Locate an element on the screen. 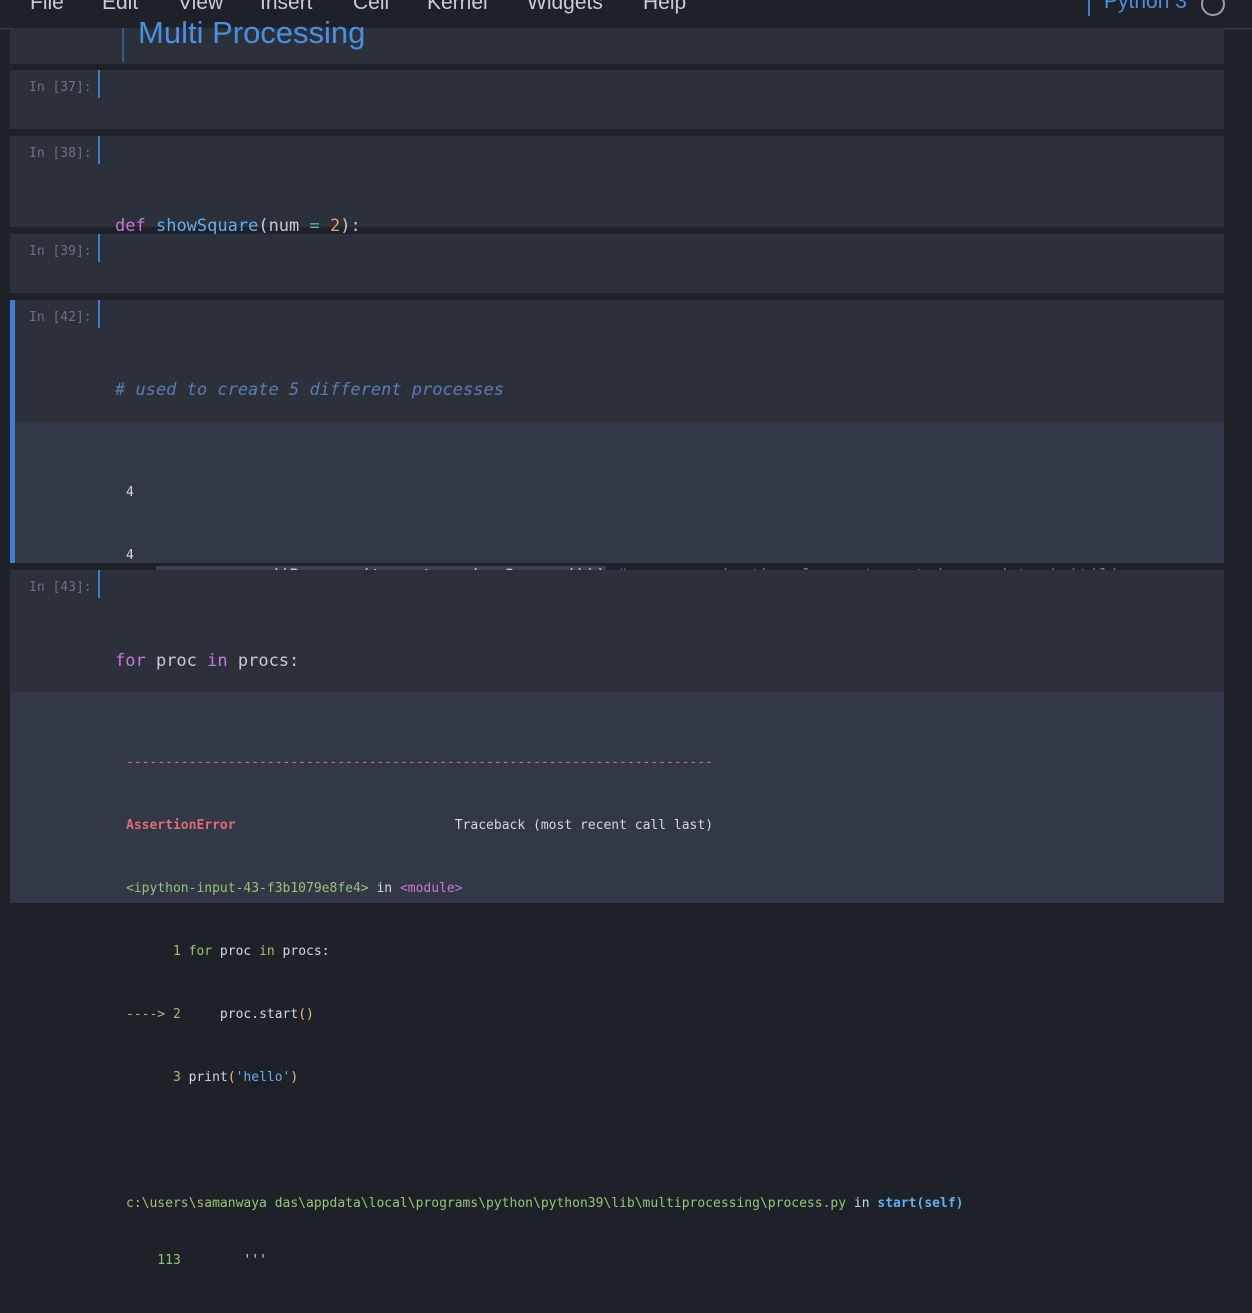 The image size is (1252, 1313). markdown-cell: Multi Processing is located at coordinates (617, 39).